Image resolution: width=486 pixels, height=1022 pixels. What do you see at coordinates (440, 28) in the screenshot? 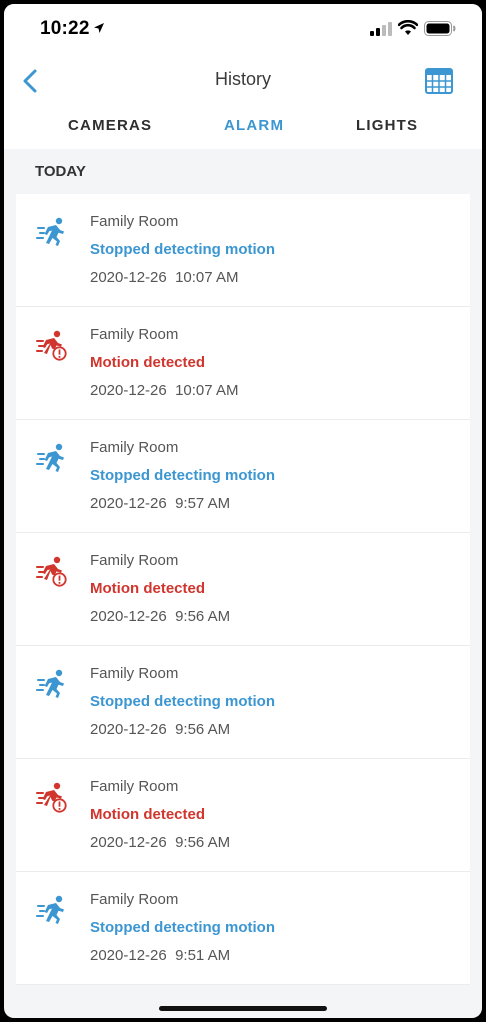
I see `battery-icon` at bounding box center [440, 28].